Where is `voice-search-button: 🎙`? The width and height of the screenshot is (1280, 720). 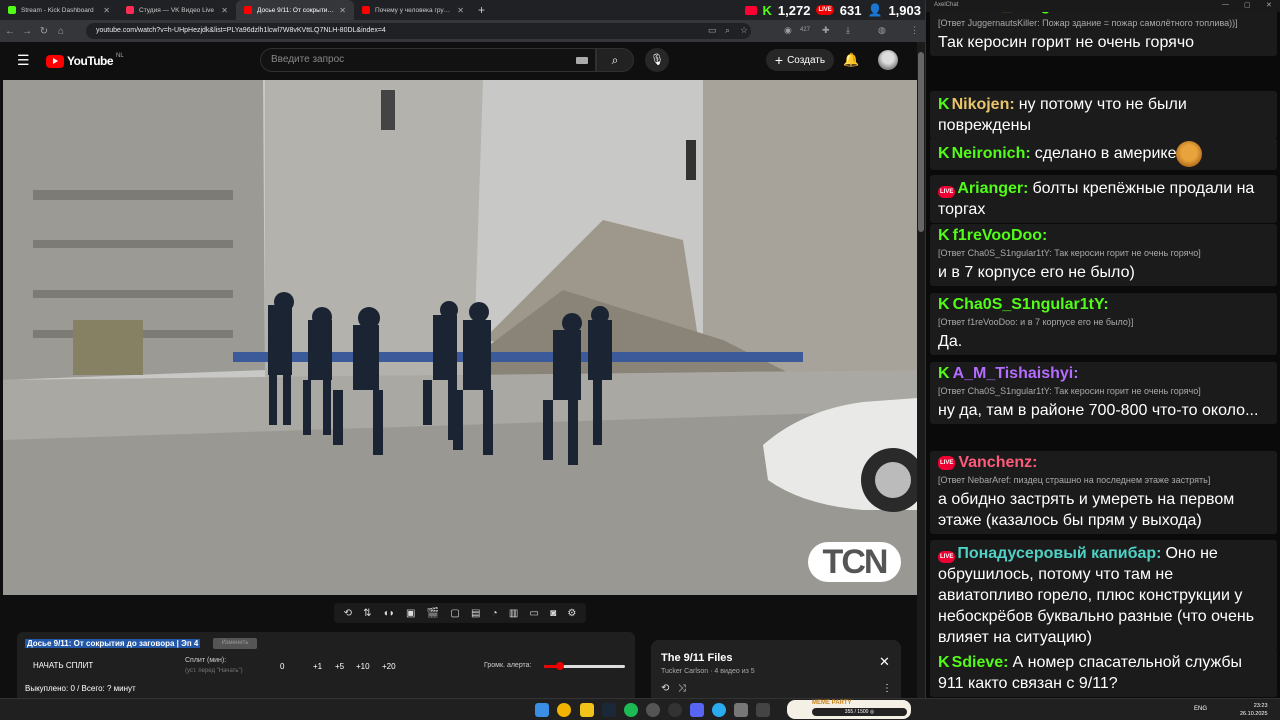 voice-search-button: 🎙 is located at coordinates (657, 60).